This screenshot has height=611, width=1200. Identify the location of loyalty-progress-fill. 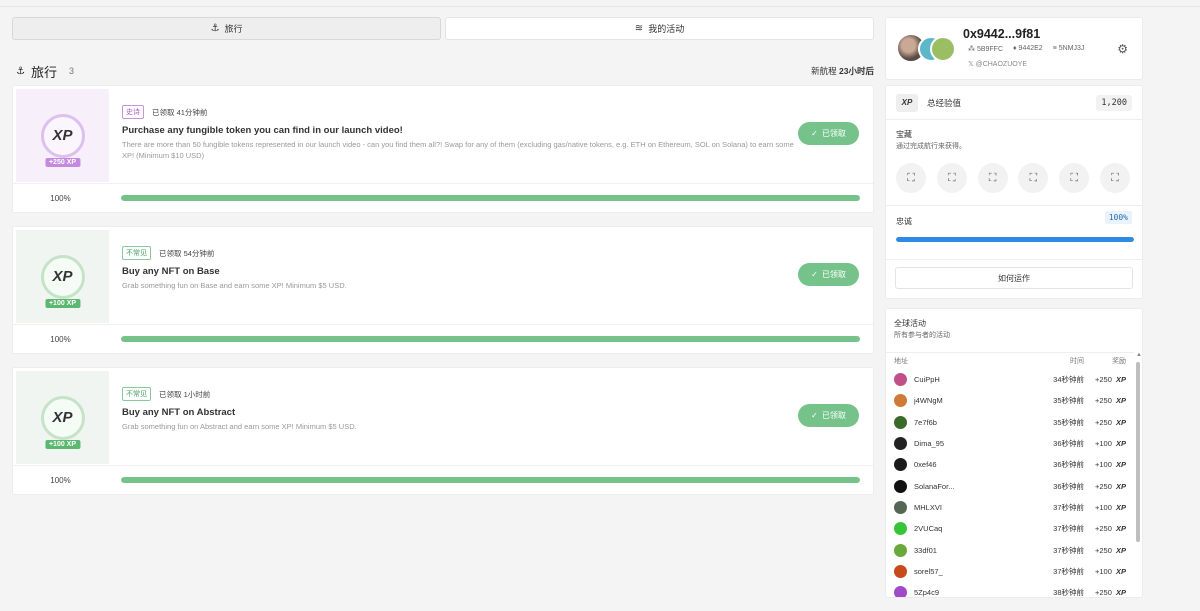
(1015, 239).